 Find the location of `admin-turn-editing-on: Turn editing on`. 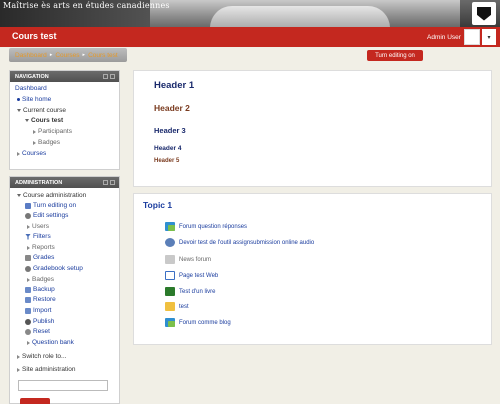

admin-turn-editing-on: Turn editing on is located at coordinates (50, 205).